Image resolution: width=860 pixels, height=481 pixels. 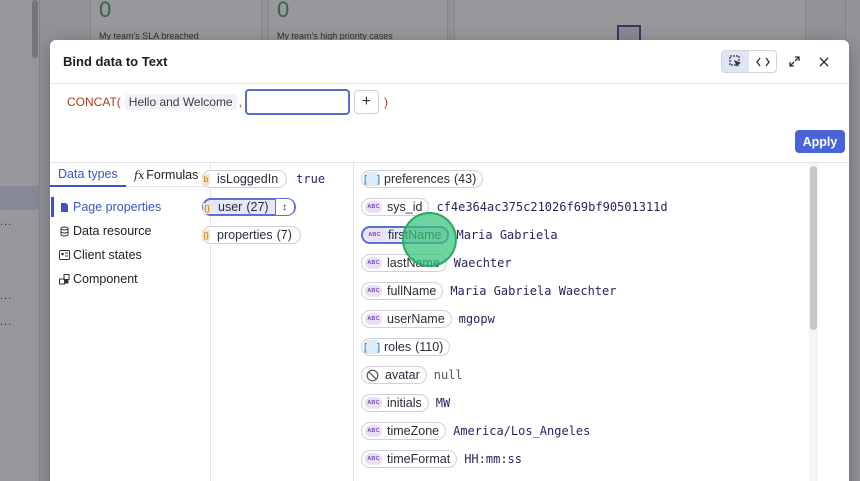 What do you see at coordinates (443, 403) in the screenshot?
I see `field-value: MW` at bounding box center [443, 403].